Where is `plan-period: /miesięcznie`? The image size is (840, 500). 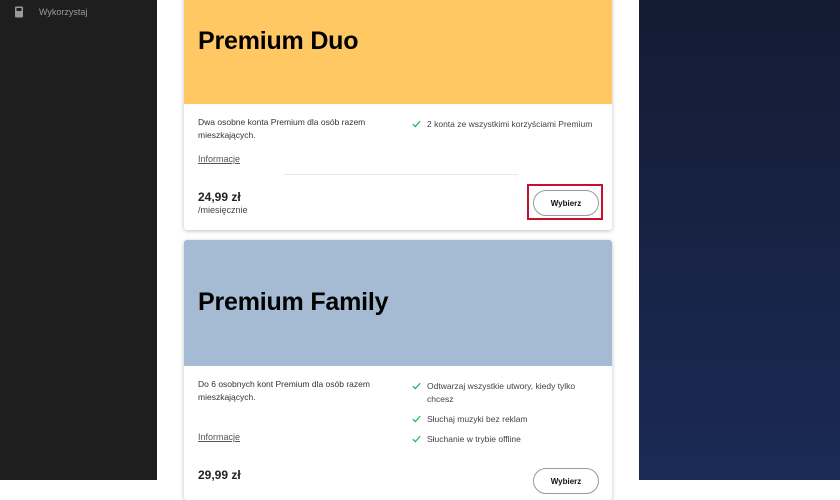
plan-period: /miesięcznie is located at coordinates (223, 210).